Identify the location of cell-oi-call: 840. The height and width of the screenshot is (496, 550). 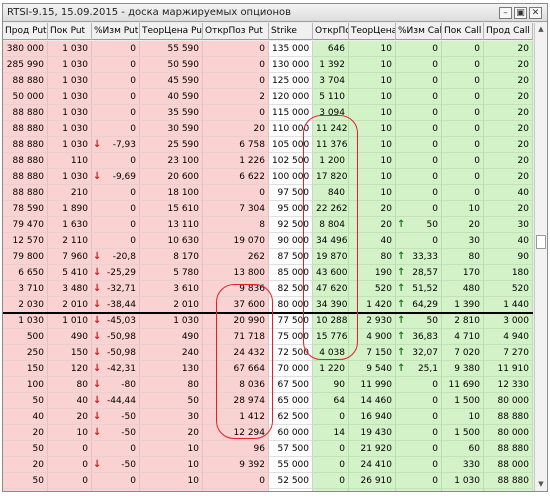
(331, 193).